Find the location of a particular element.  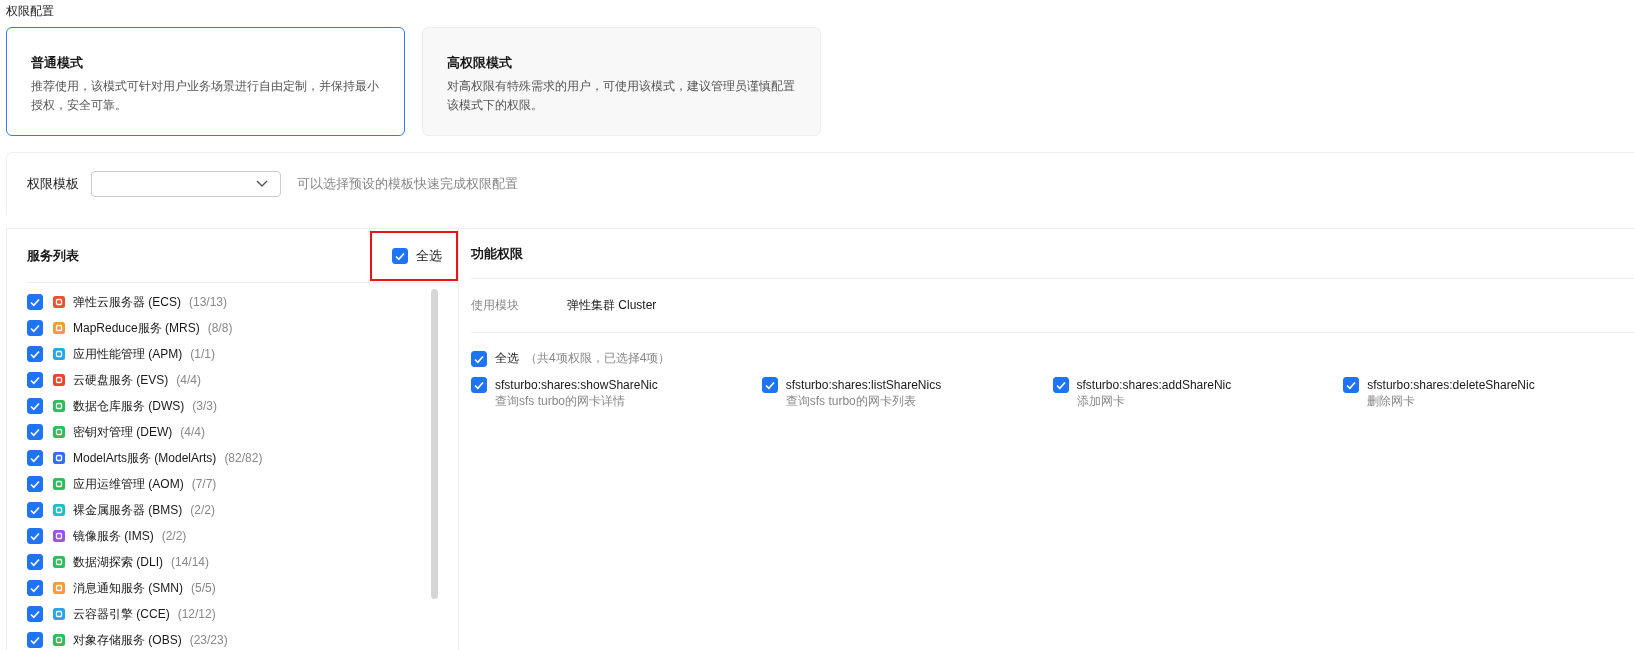

service-name: ModelArts服务 (ModelArts) is located at coordinates (145, 458).